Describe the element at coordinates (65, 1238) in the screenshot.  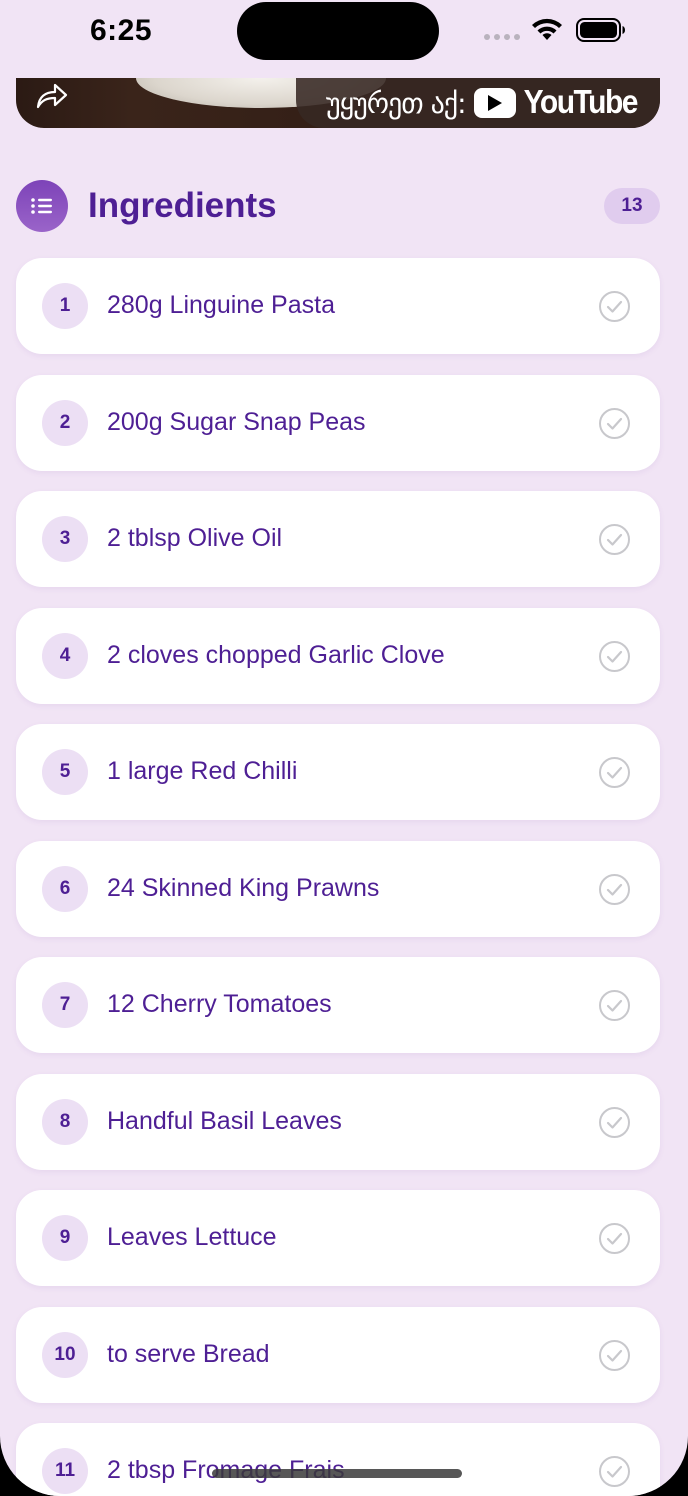
I see `ingredient-number: 9` at that location.